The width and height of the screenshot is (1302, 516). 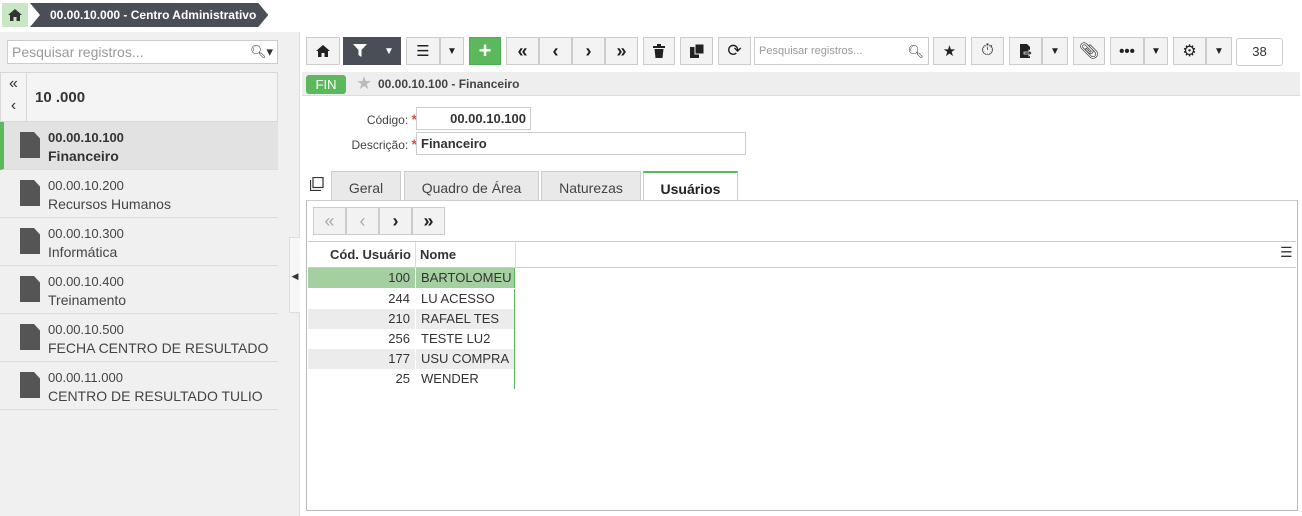 What do you see at coordinates (423, 51) in the screenshot?
I see `list-view-button: ☰` at bounding box center [423, 51].